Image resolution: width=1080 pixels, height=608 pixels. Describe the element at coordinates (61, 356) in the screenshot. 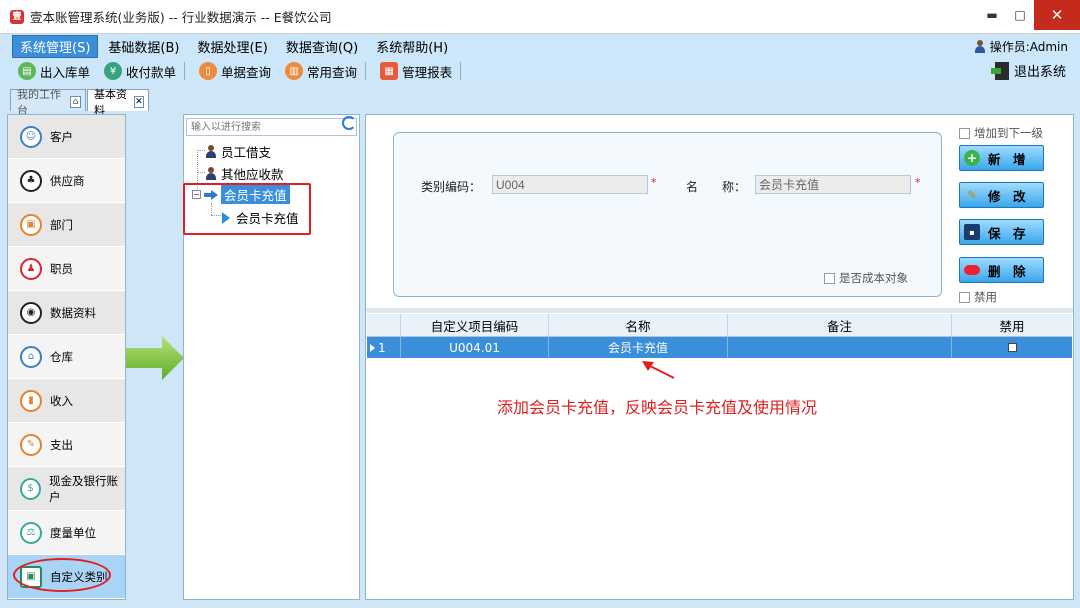

I see `nav-warehouse-label: 仓库` at that location.